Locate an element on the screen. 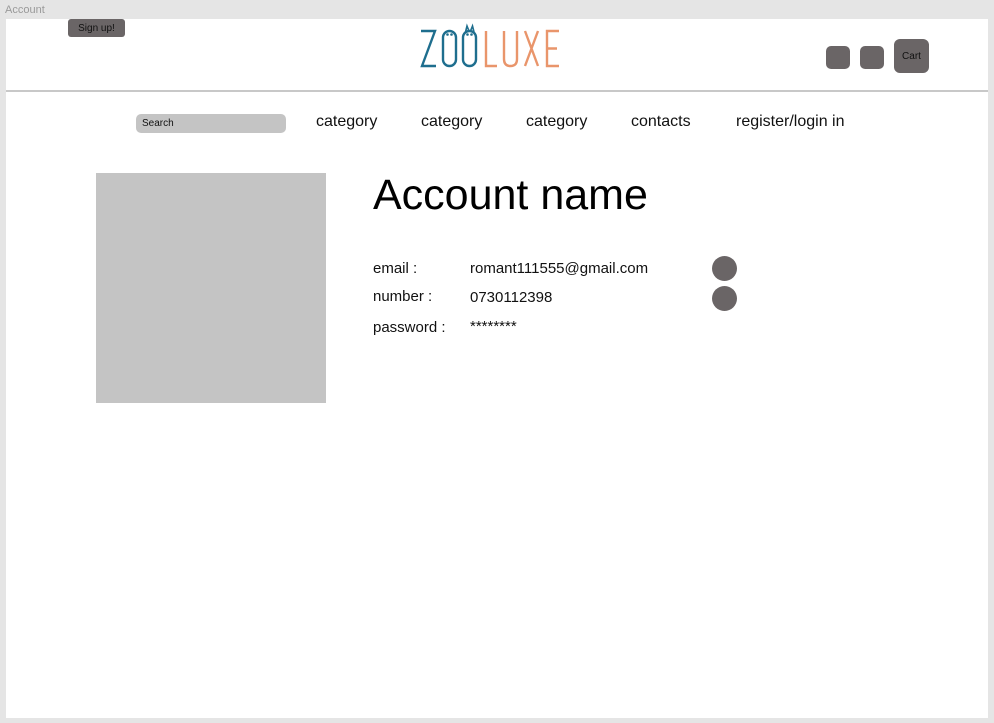 The width and height of the screenshot is (994, 723). account-name-title: Account name is located at coordinates (510, 195).